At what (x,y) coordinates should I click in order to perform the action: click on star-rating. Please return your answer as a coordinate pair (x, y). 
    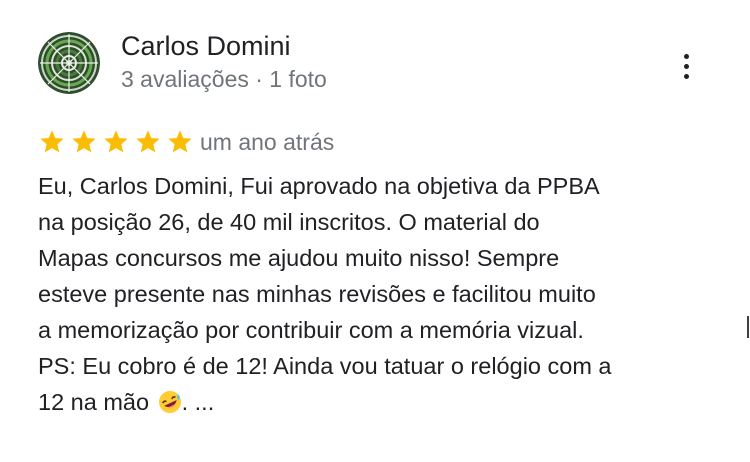
    Looking at the image, I should click on (116, 142).